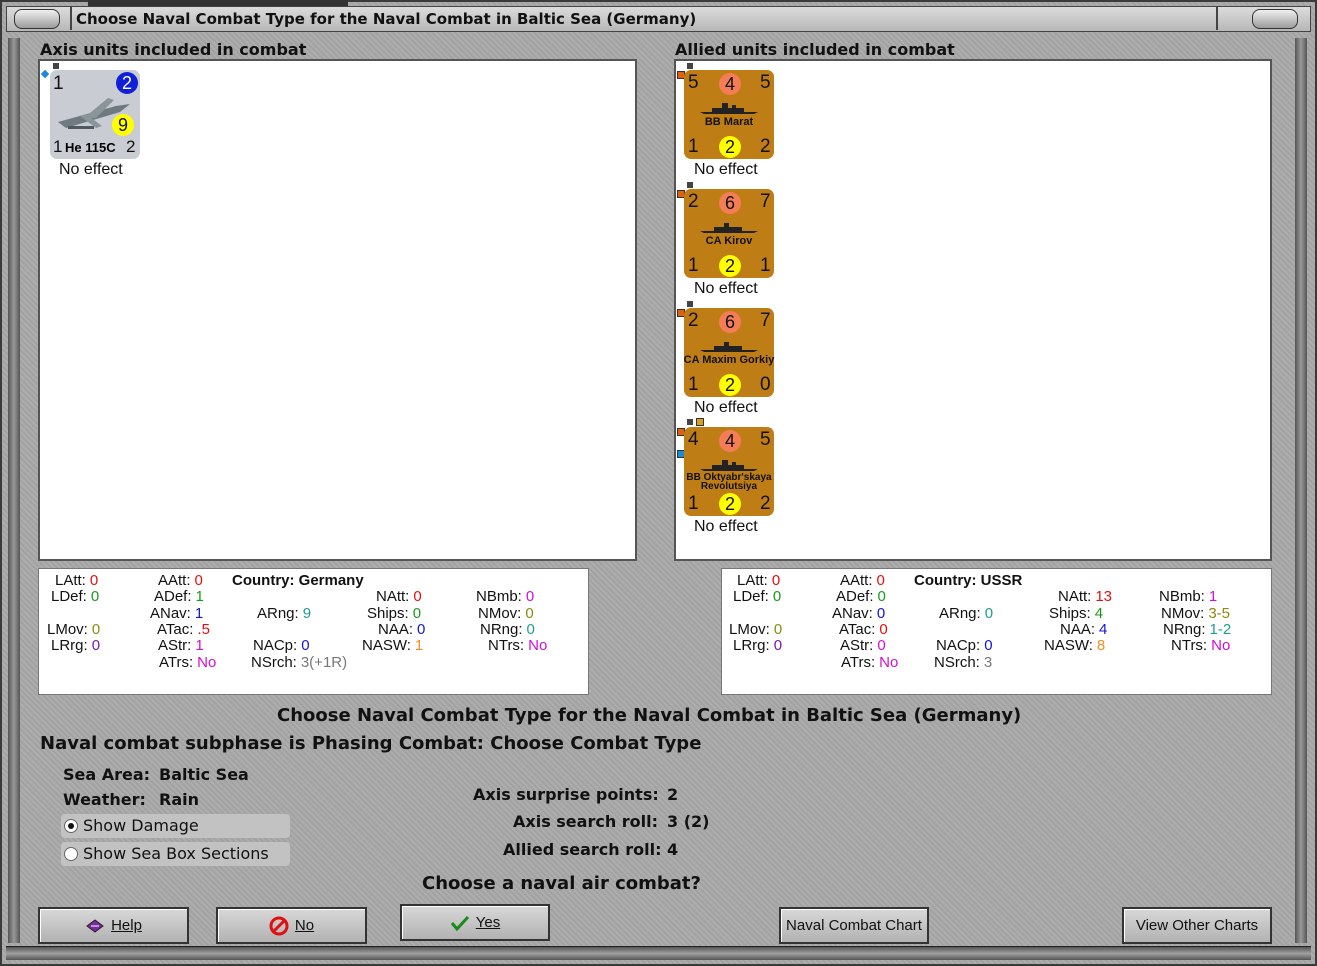  What do you see at coordinates (1084, 629) in the screenshot?
I see `stat-naa: NAA: 4` at bounding box center [1084, 629].